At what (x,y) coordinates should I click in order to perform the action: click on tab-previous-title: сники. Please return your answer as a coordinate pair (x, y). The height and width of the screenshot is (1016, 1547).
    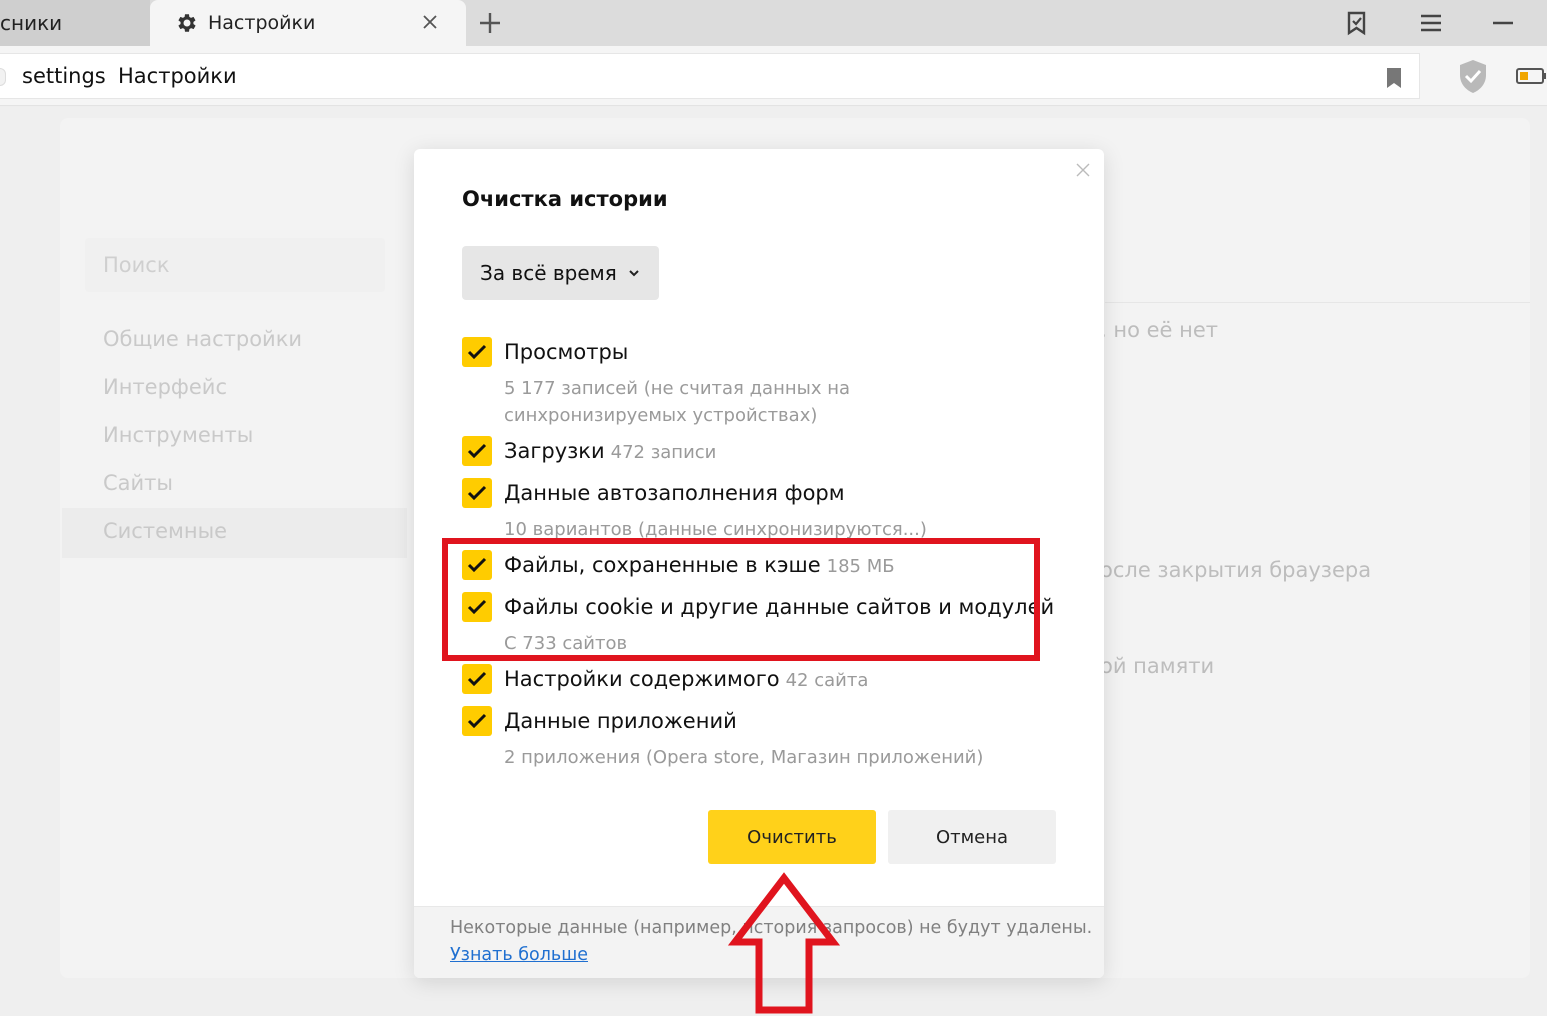
    Looking at the image, I should click on (31, 23).